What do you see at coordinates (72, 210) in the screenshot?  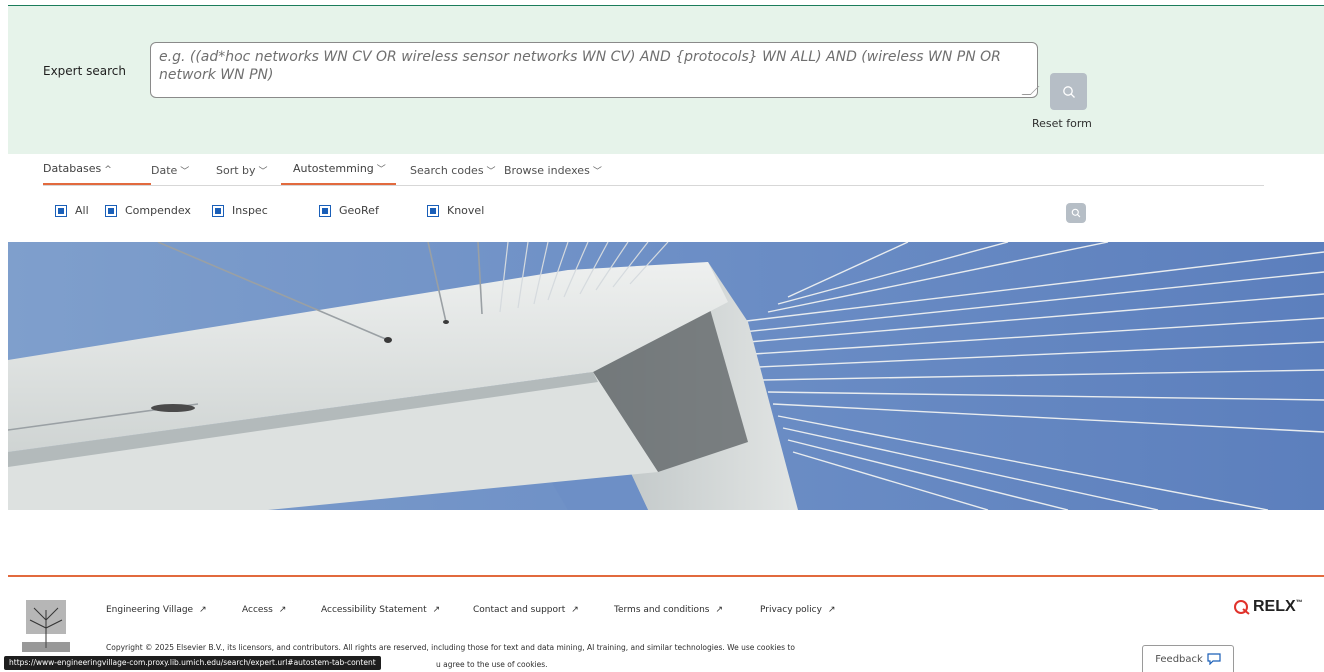 I see `db-checkbox-all: All` at bounding box center [72, 210].